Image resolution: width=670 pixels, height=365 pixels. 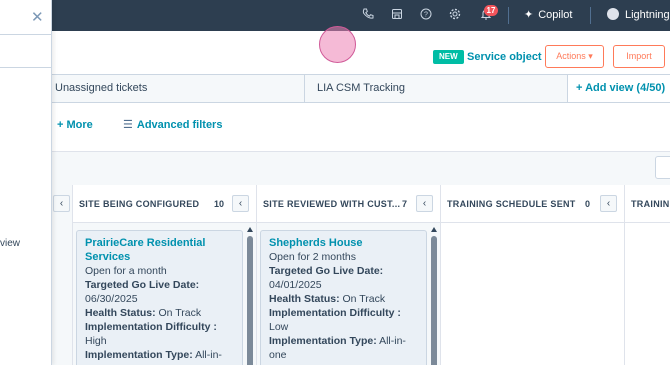 What do you see at coordinates (139, 204) in the screenshot?
I see `column-title: SITE BEING CONFIGURED` at bounding box center [139, 204].